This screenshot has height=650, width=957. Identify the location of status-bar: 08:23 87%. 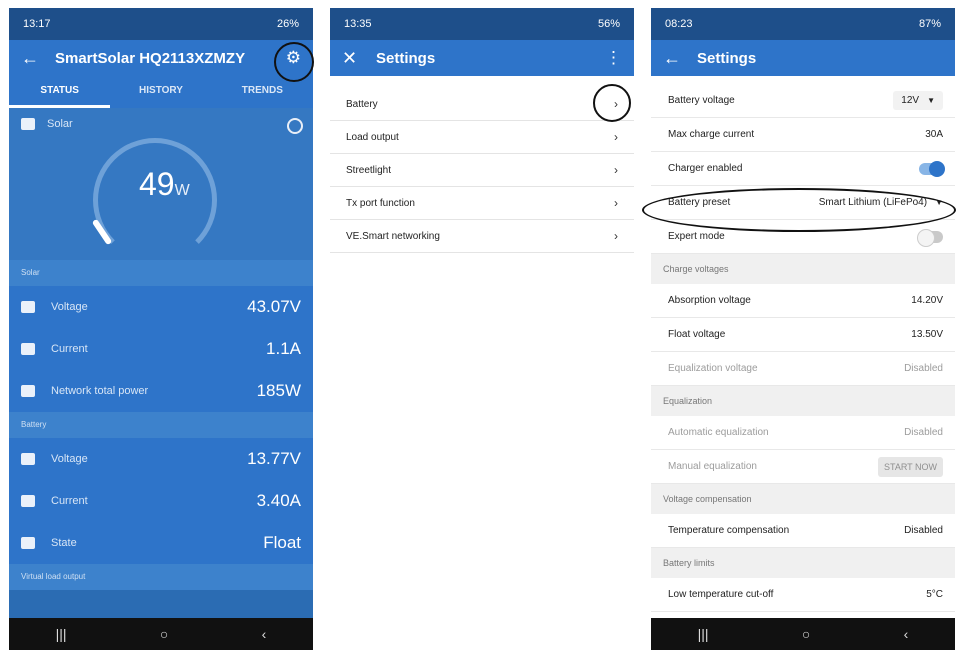
(803, 24).